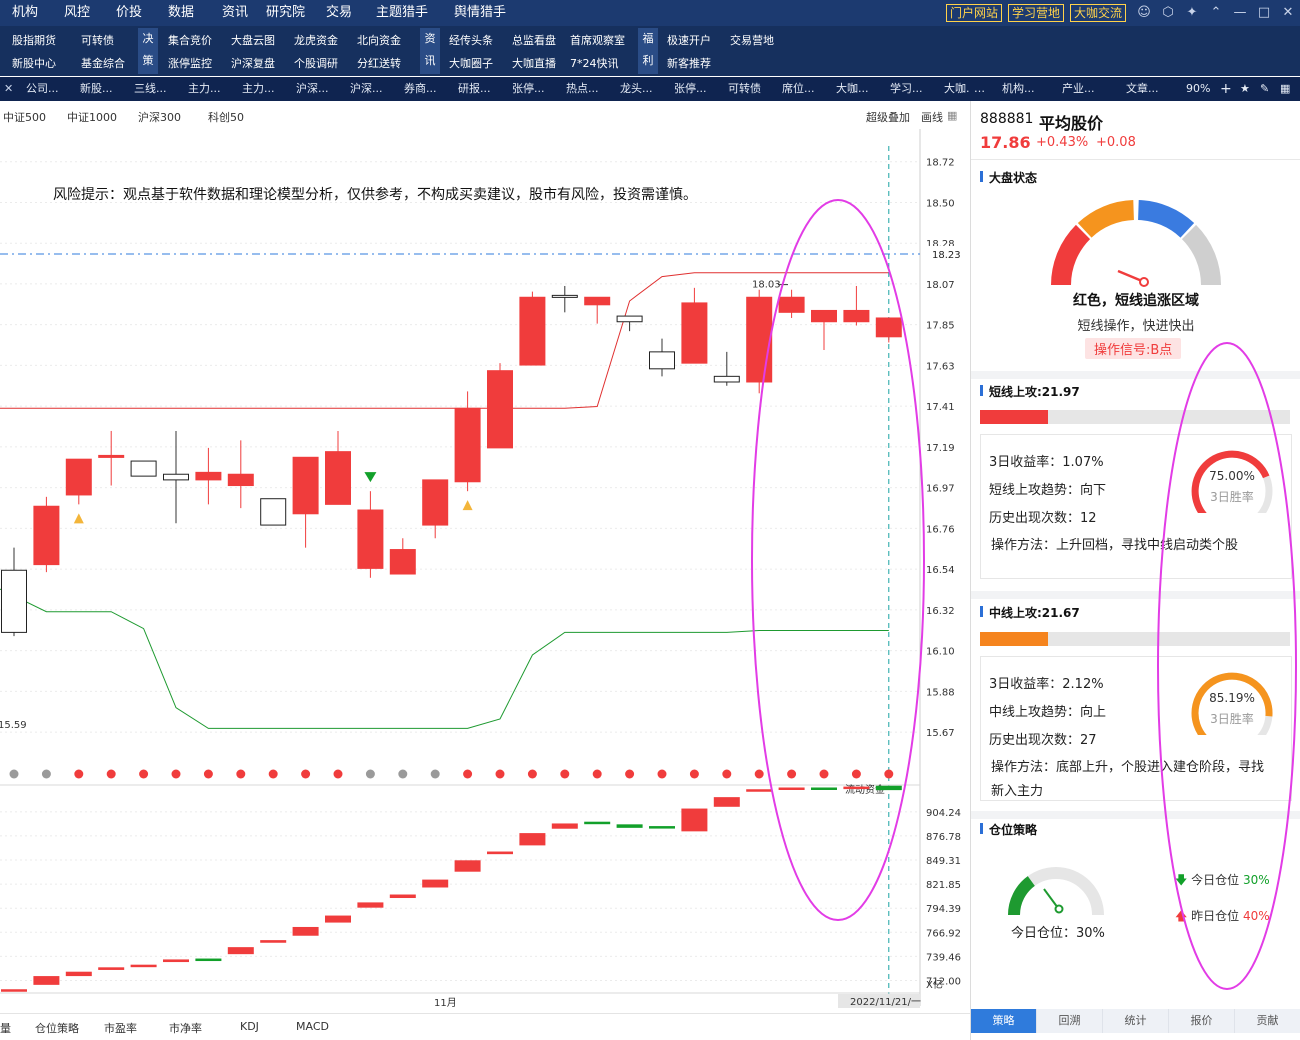  What do you see at coordinates (285, 13) in the screenshot?
I see `top-menu-item: 研究院` at bounding box center [285, 13].